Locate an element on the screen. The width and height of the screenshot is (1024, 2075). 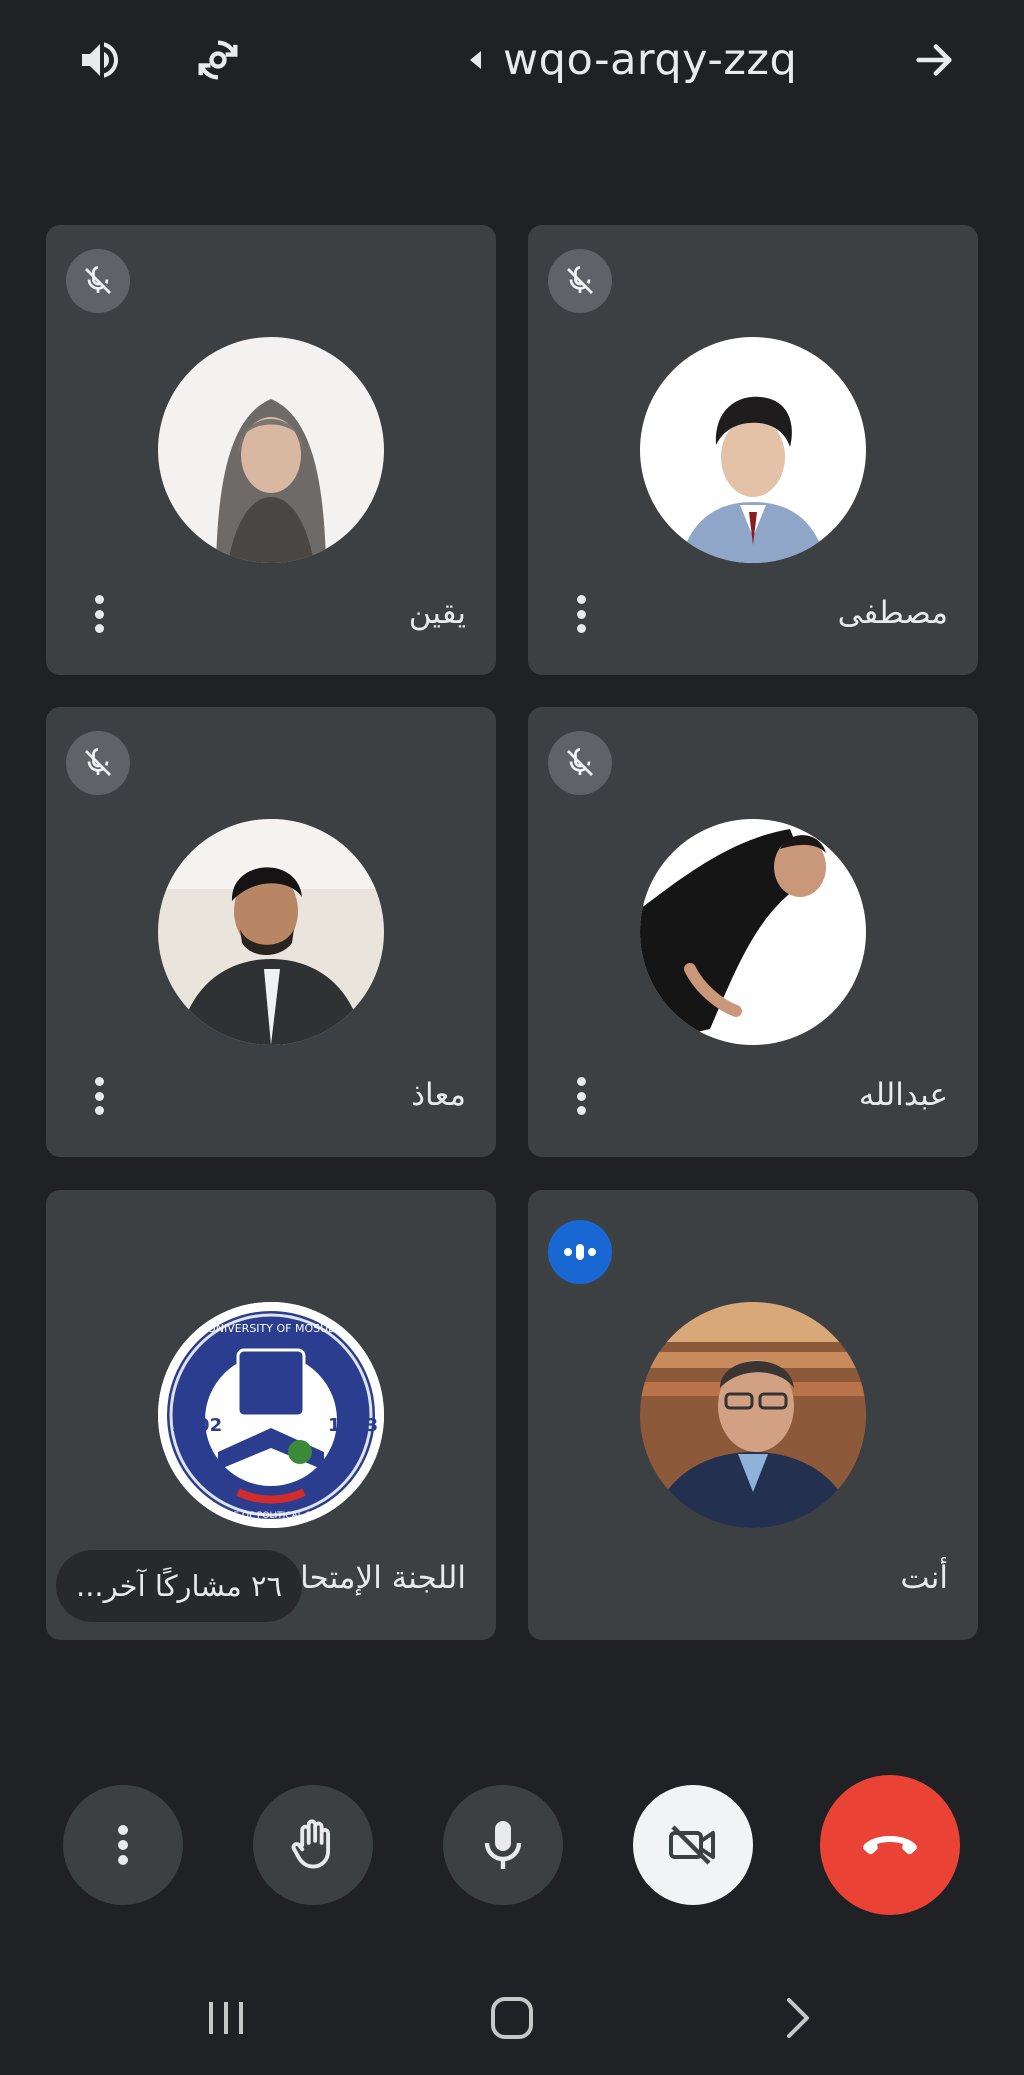
switch-camera-button is located at coordinates (218, 60).